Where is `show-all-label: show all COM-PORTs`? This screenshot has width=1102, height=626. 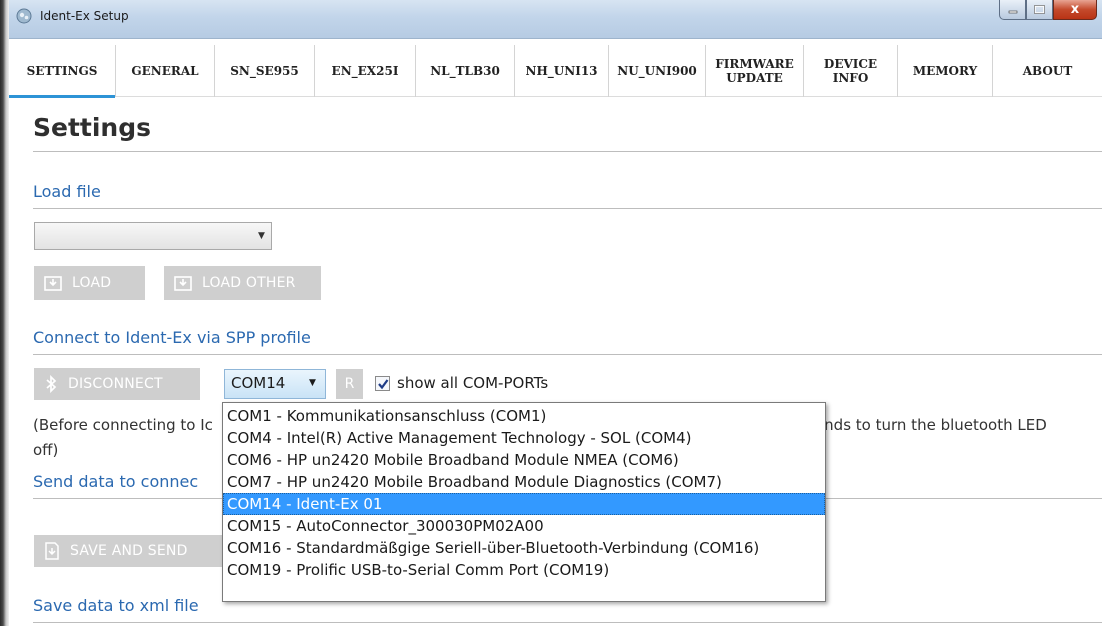 show-all-label: show all COM-PORTs is located at coordinates (473, 383).